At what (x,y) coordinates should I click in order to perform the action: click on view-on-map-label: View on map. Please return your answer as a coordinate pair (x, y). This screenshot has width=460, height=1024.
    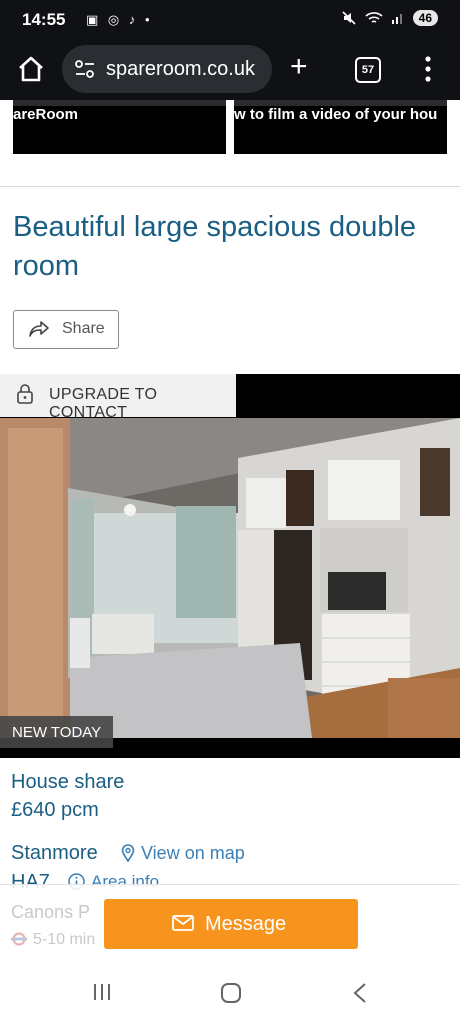
    Looking at the image, I should click on (193, 853).